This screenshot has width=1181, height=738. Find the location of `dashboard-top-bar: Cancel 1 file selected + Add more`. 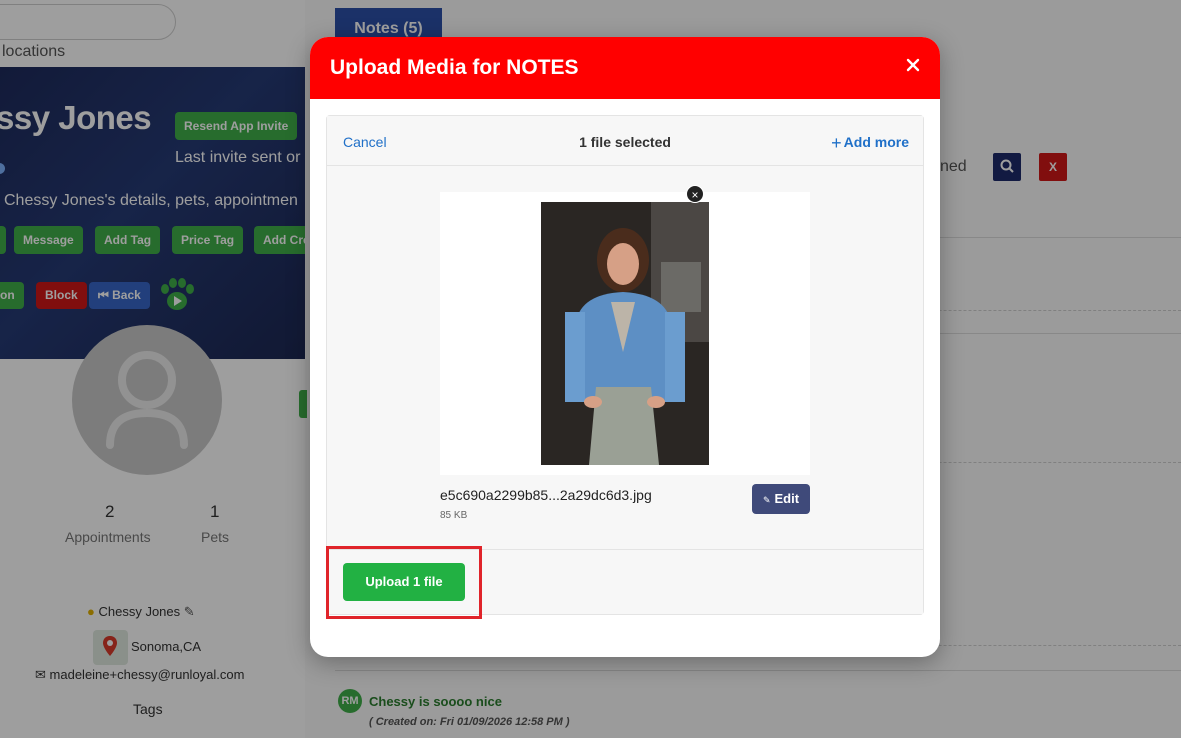

dashboard-top-bar: Cancel 1 file selected + Add more is located at coordinates (625, 141).